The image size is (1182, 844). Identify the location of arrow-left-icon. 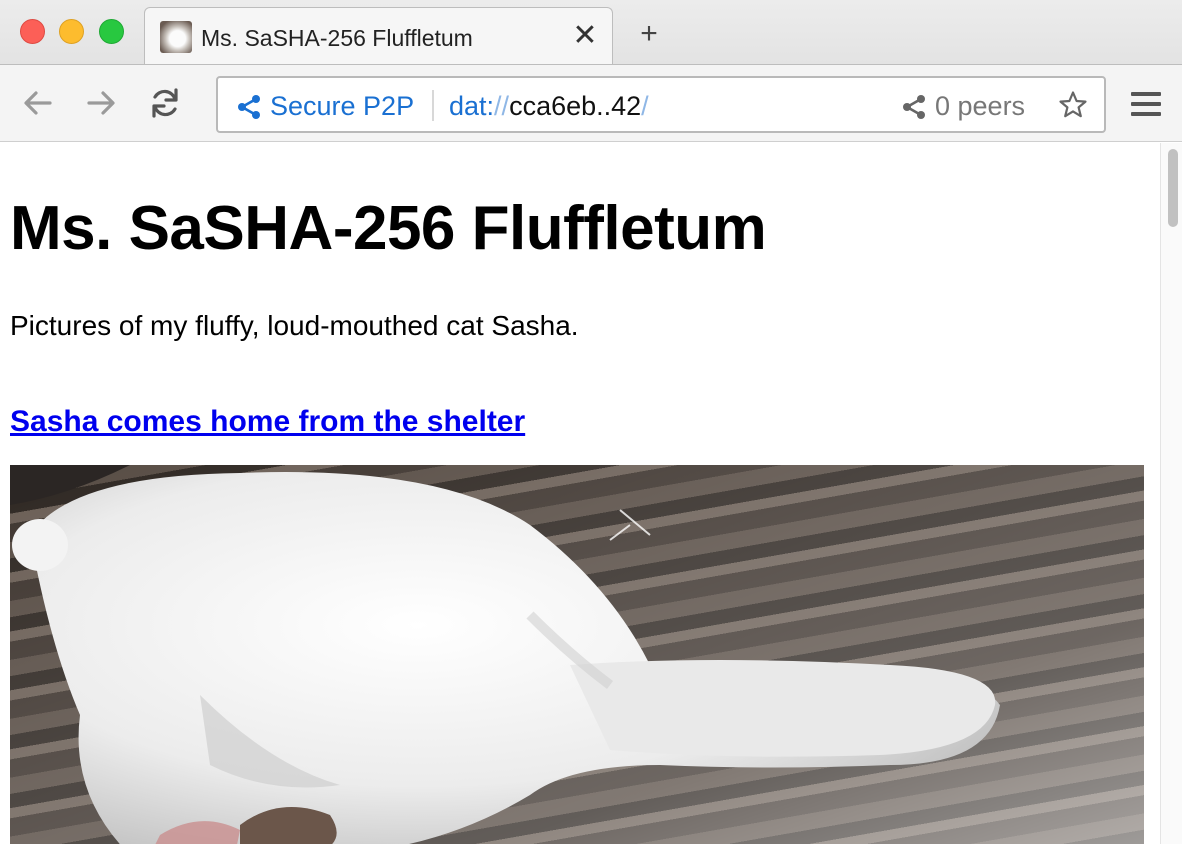
(38, 103).